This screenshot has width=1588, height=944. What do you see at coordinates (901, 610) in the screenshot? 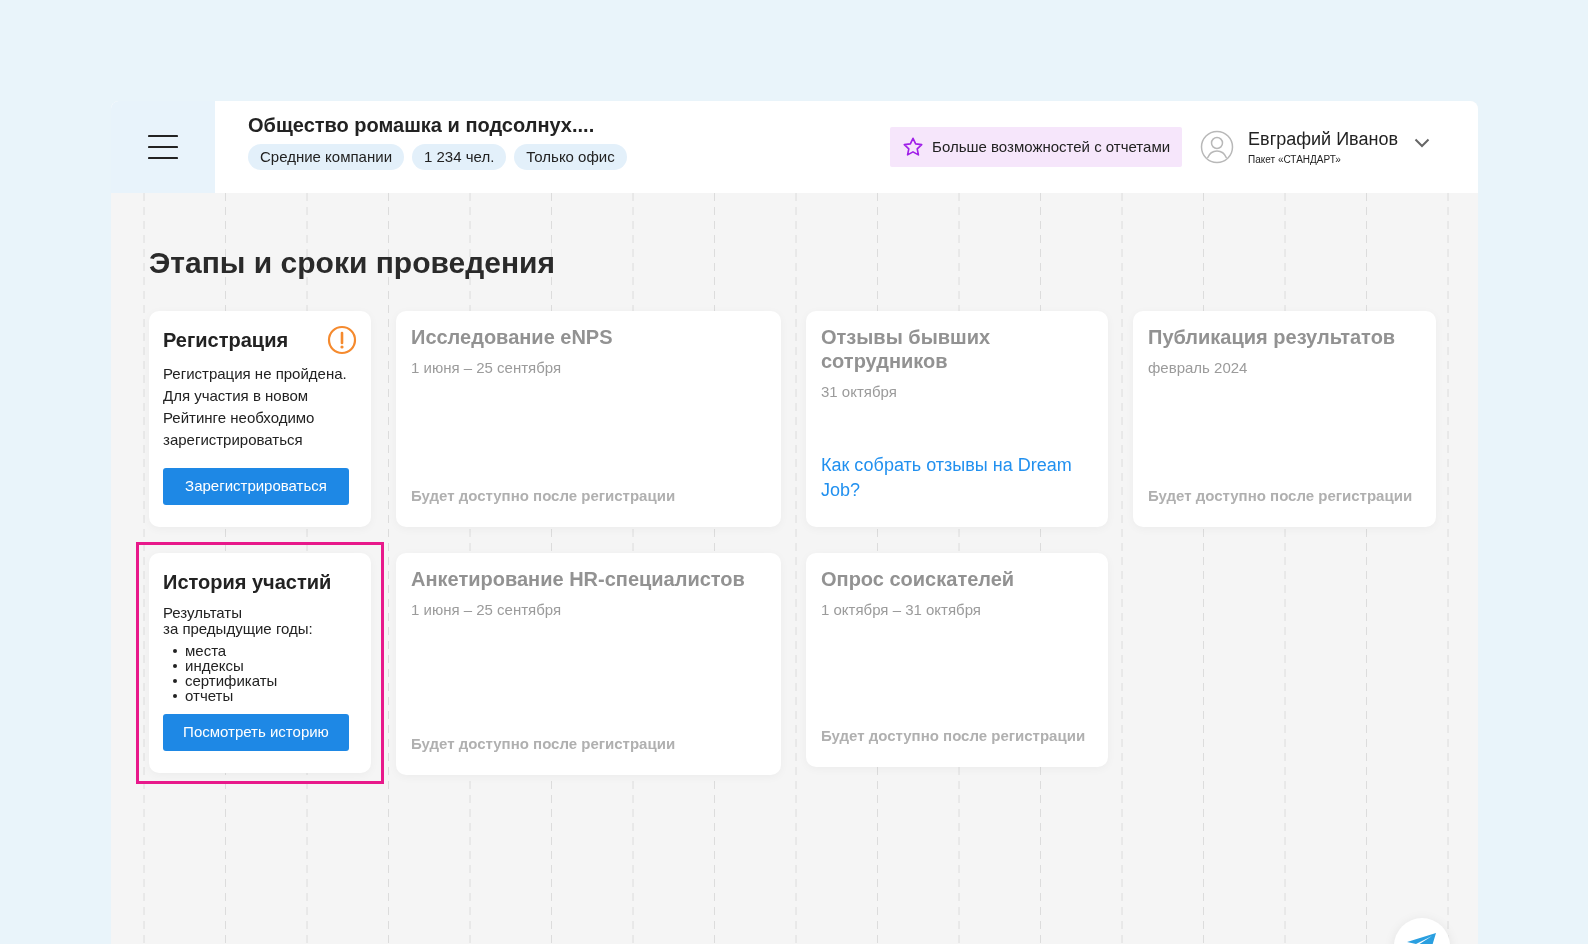
I see `stage-dates: 1 октября – 31 октября` at bounding box center [901, 610].